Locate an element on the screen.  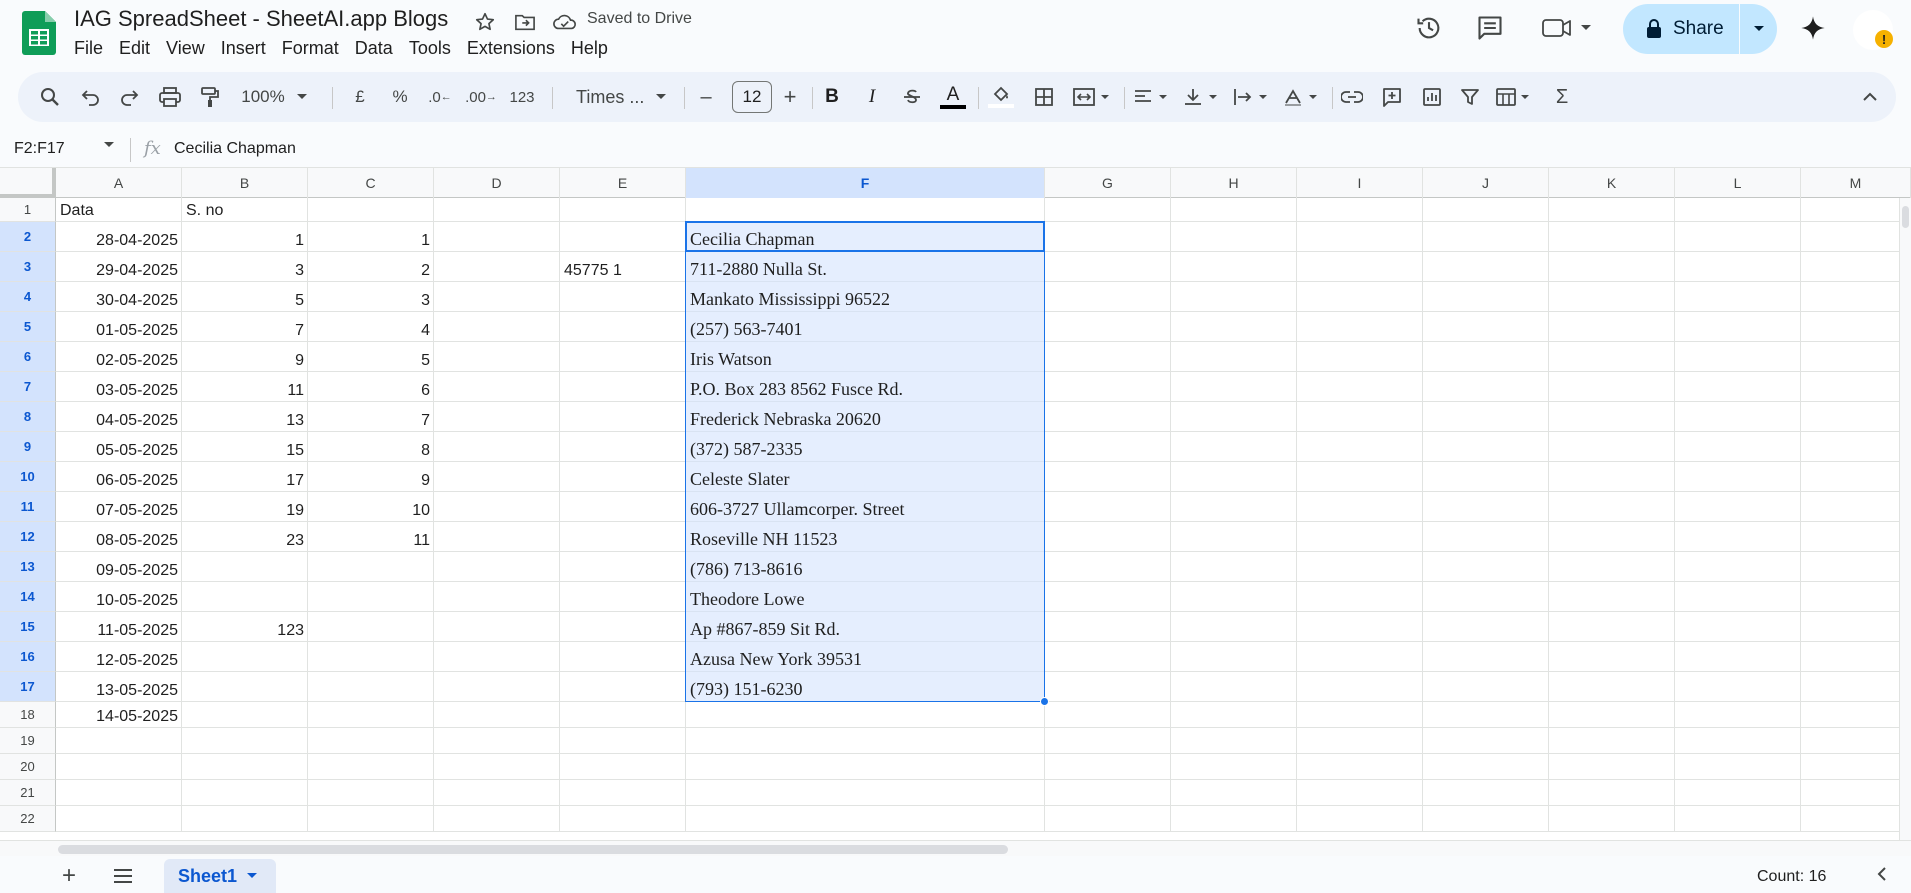
cell-f14: Theodore Lowe is located at coordinates (865, 597).